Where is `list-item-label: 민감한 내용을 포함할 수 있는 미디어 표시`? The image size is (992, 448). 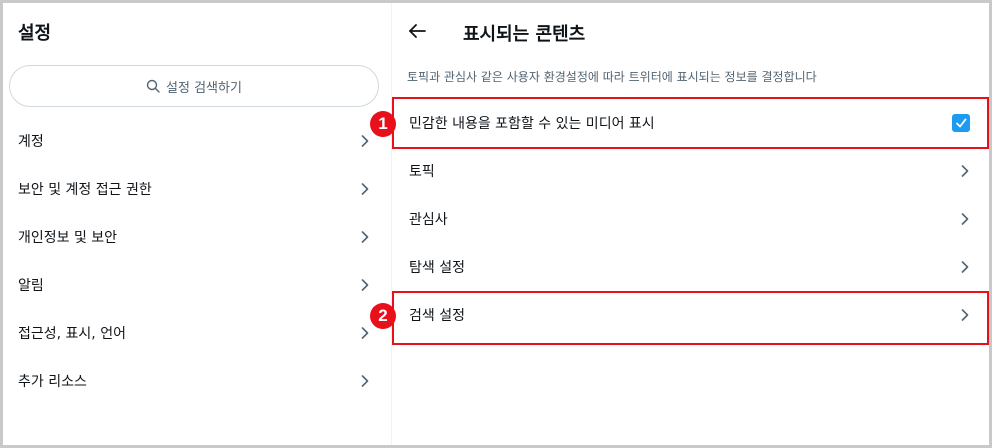
list-item-label: 민감한 내용을 포함할 수 있는 미디어 표시 is located at coordinates (532, 124).